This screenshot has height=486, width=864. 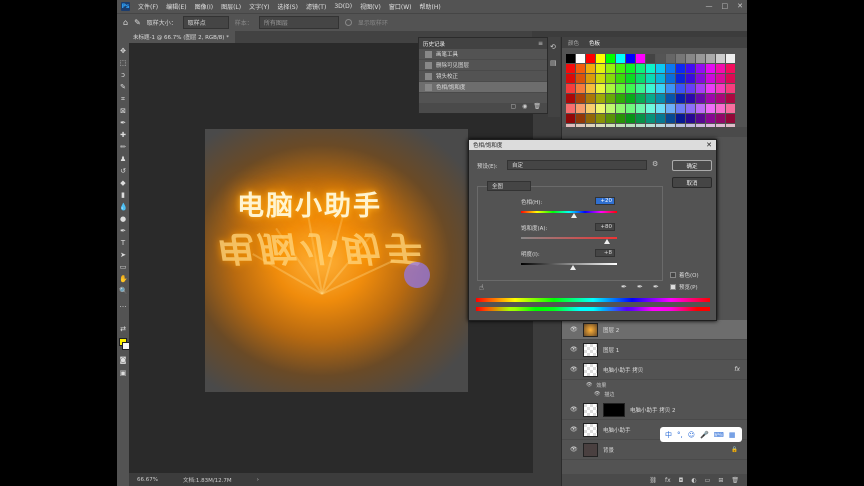 What do you see at coordinates (123, 243) in the screenshot?
I see `type-tool-icon: T` at bounding box center [123, 243].